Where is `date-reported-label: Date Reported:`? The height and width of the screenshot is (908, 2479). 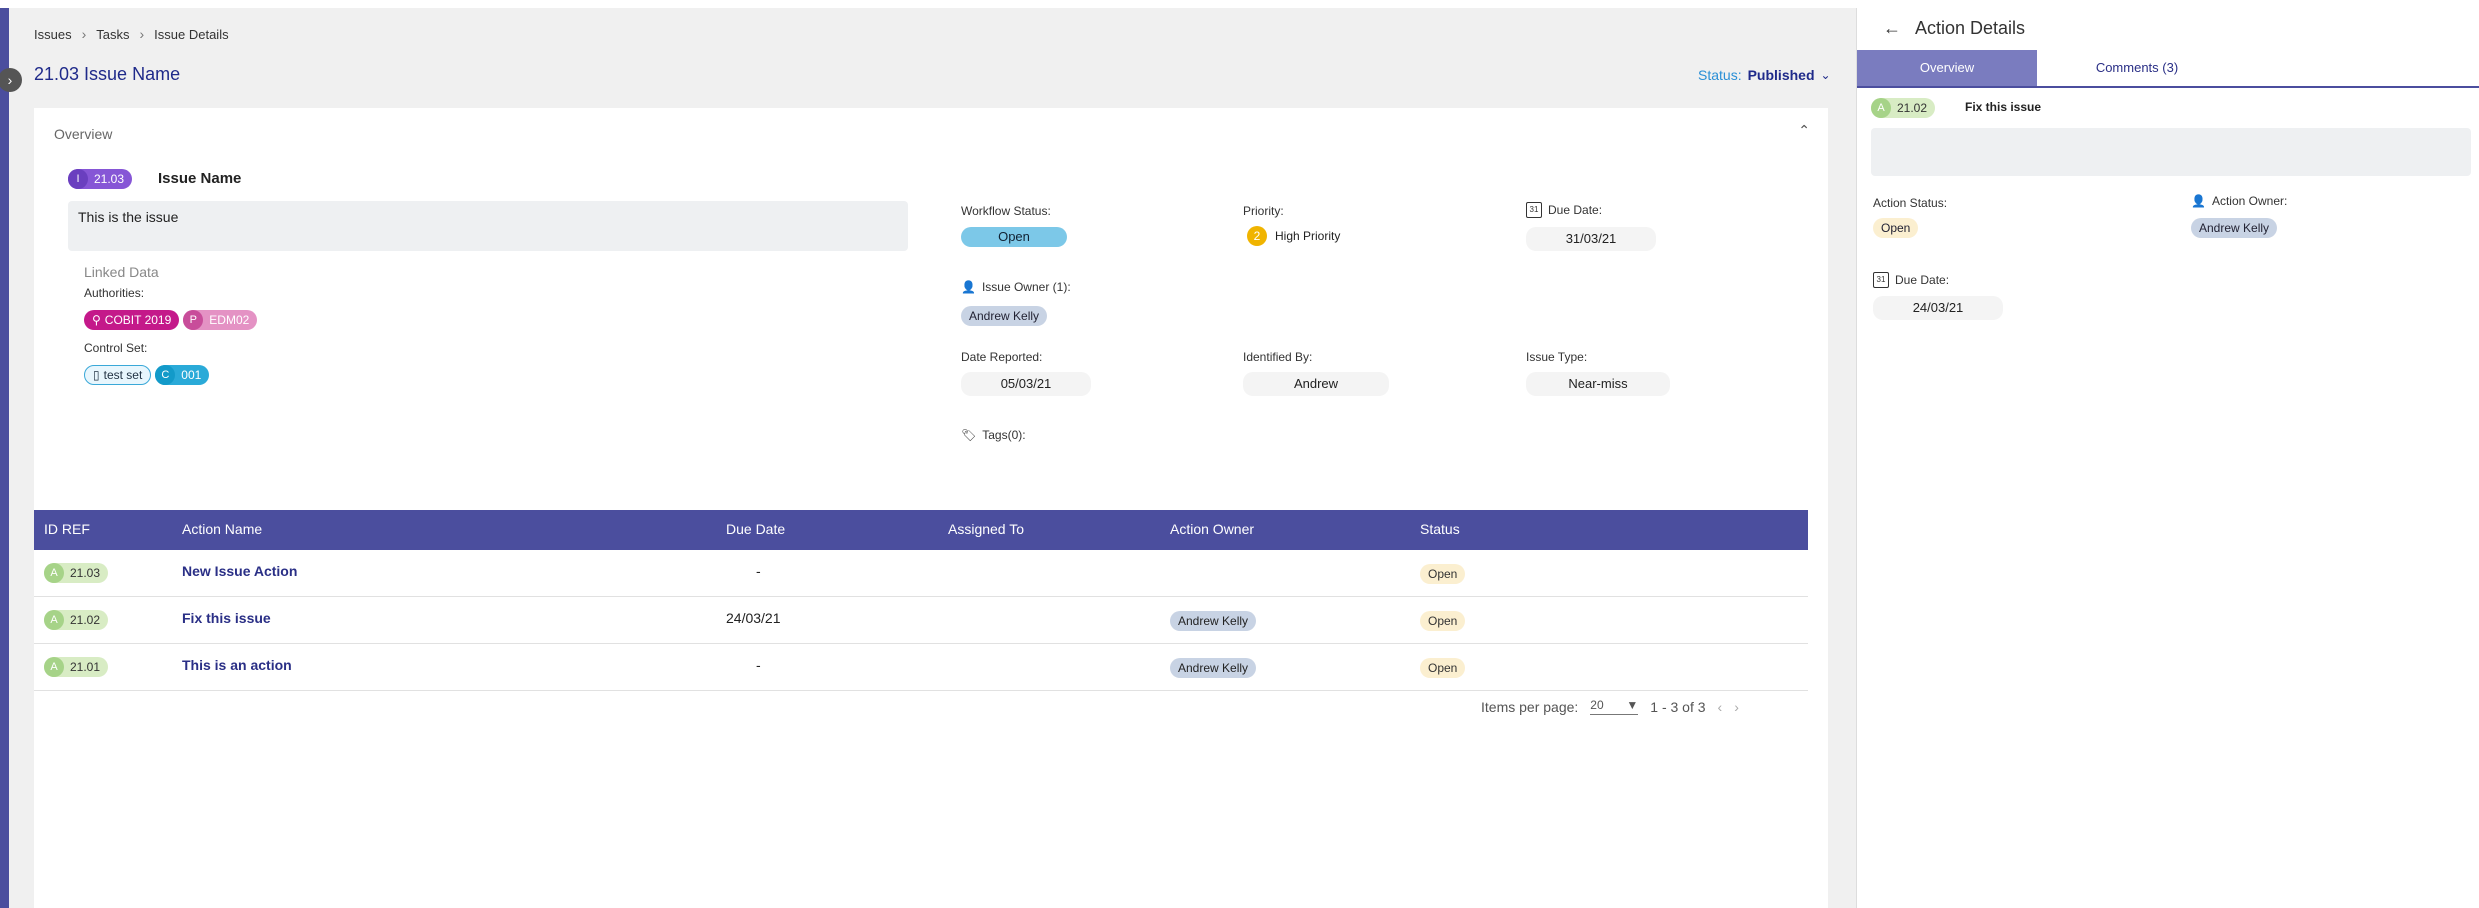
date-reported-label: Date Reported: is located at coordinates (1002, 357).